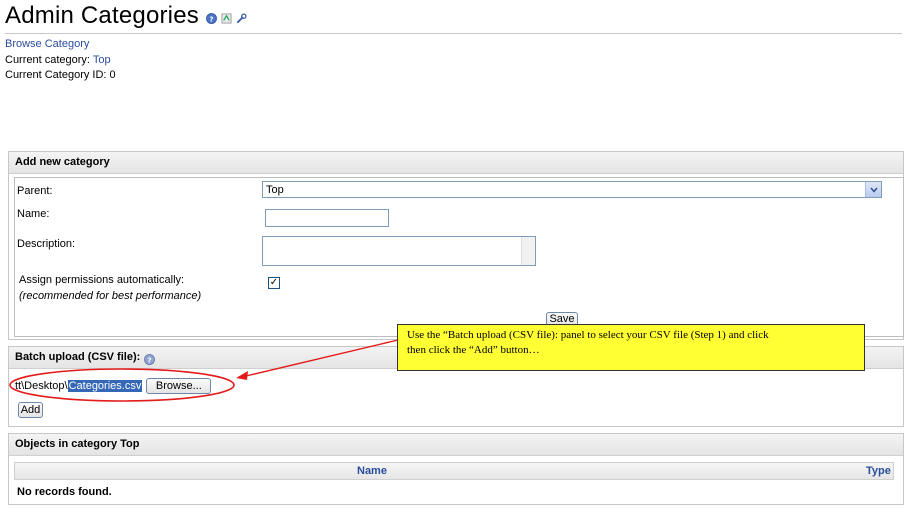 This screenshot has width=912, height=524. Describe the element at coordinates (873, 189) in the screenshot. I see `chevron-down-icon` at that location.